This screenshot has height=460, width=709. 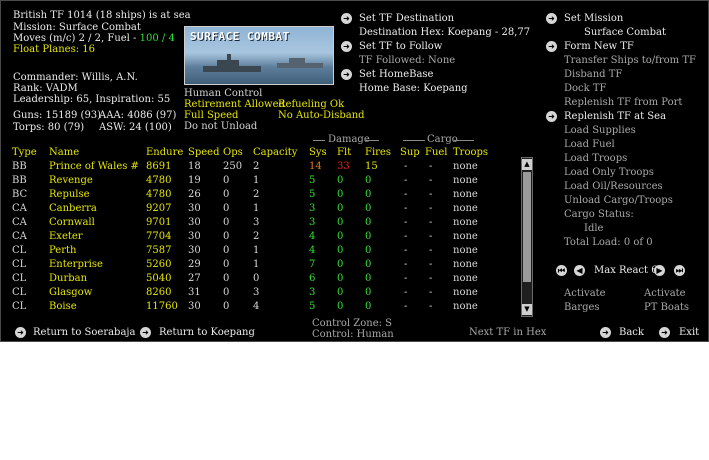 I want to click on return-koepang-button: Return to Koepang, so click(x=207, y=333).